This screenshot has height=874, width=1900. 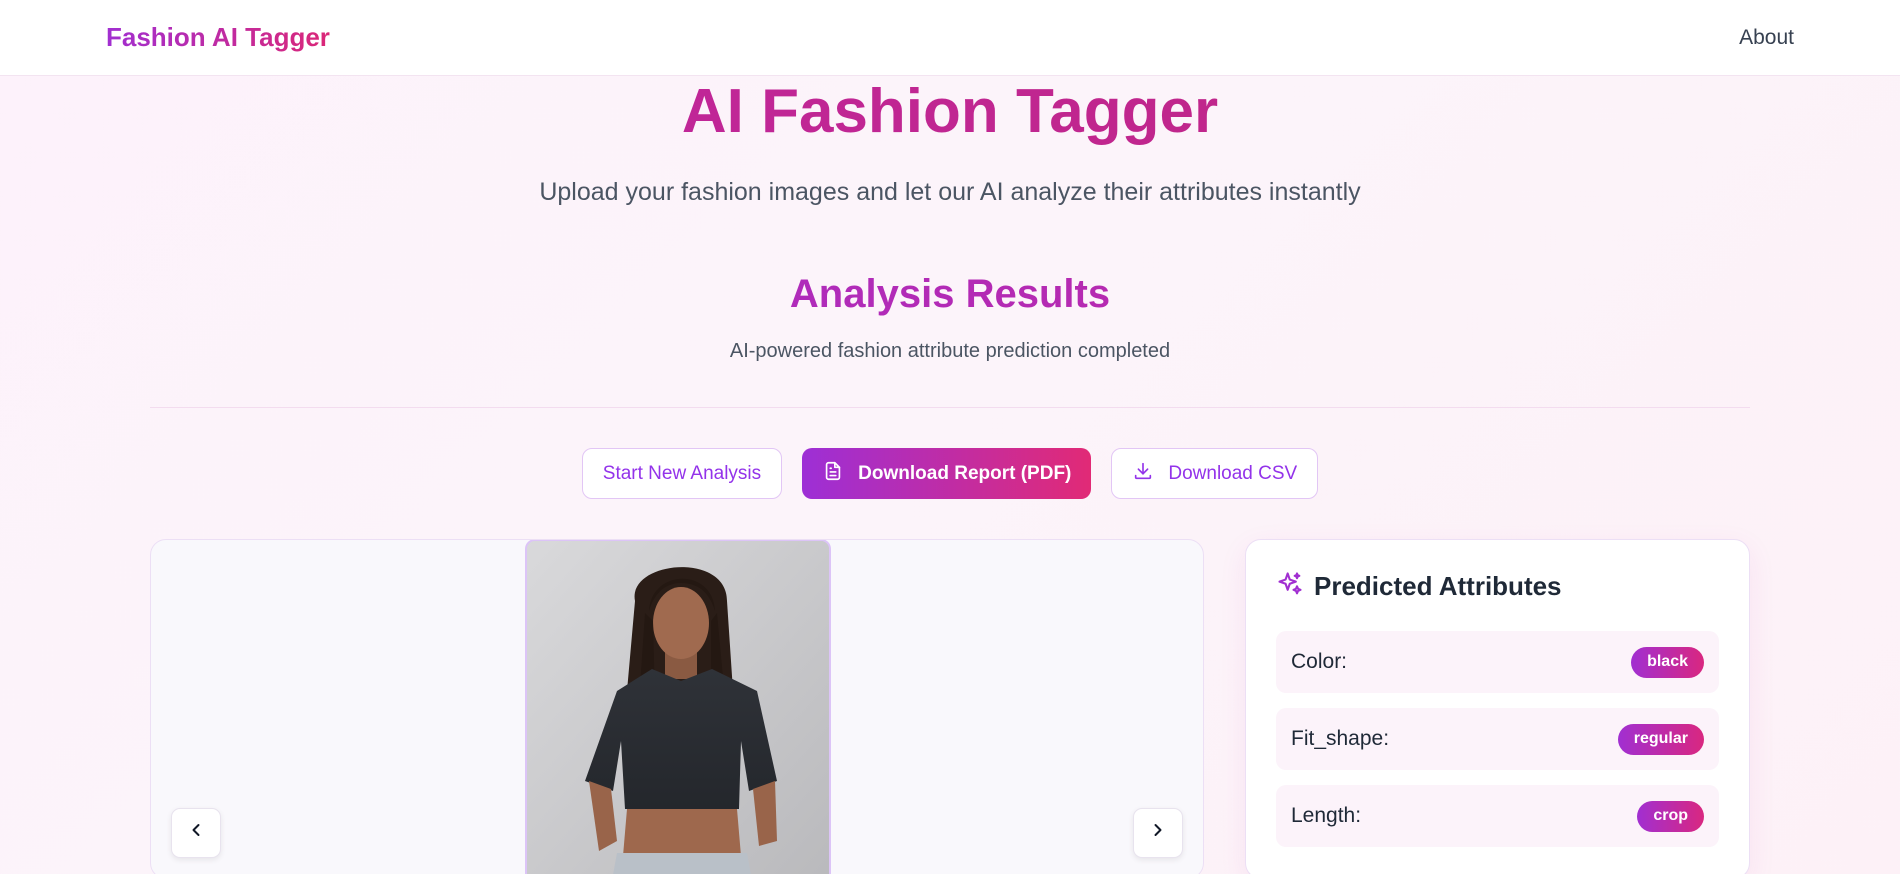 I want to click on attribute-label: Length:, so click(x=1326, y=815).